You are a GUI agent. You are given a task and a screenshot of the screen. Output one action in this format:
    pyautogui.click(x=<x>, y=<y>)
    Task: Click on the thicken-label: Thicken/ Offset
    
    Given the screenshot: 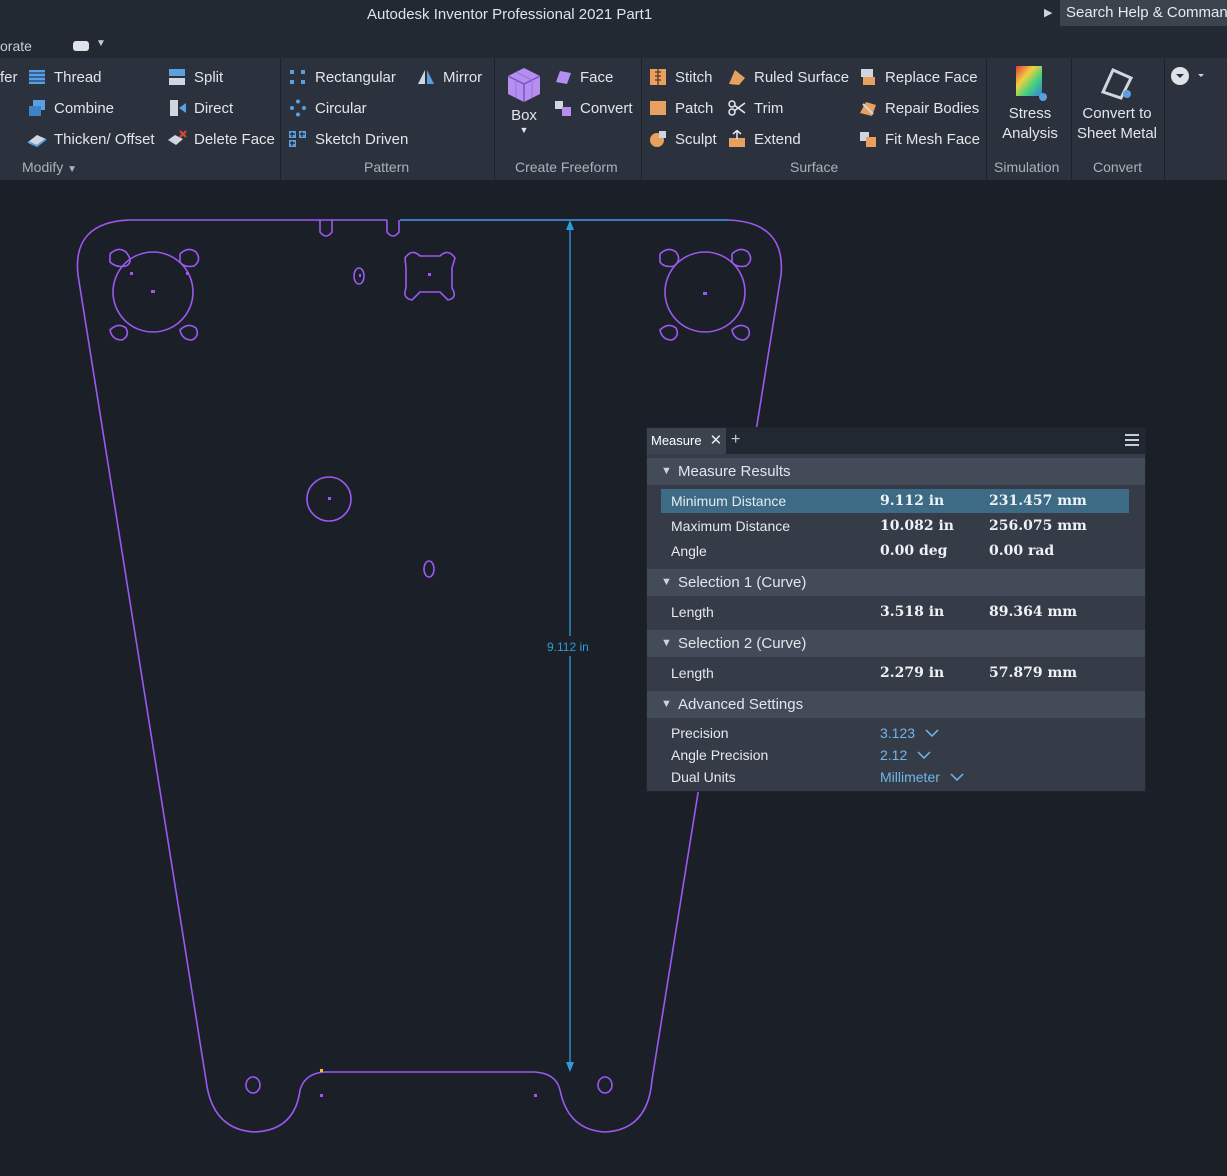 What is the action you would take?
    pyautogui.click(x=104, y=139)
    